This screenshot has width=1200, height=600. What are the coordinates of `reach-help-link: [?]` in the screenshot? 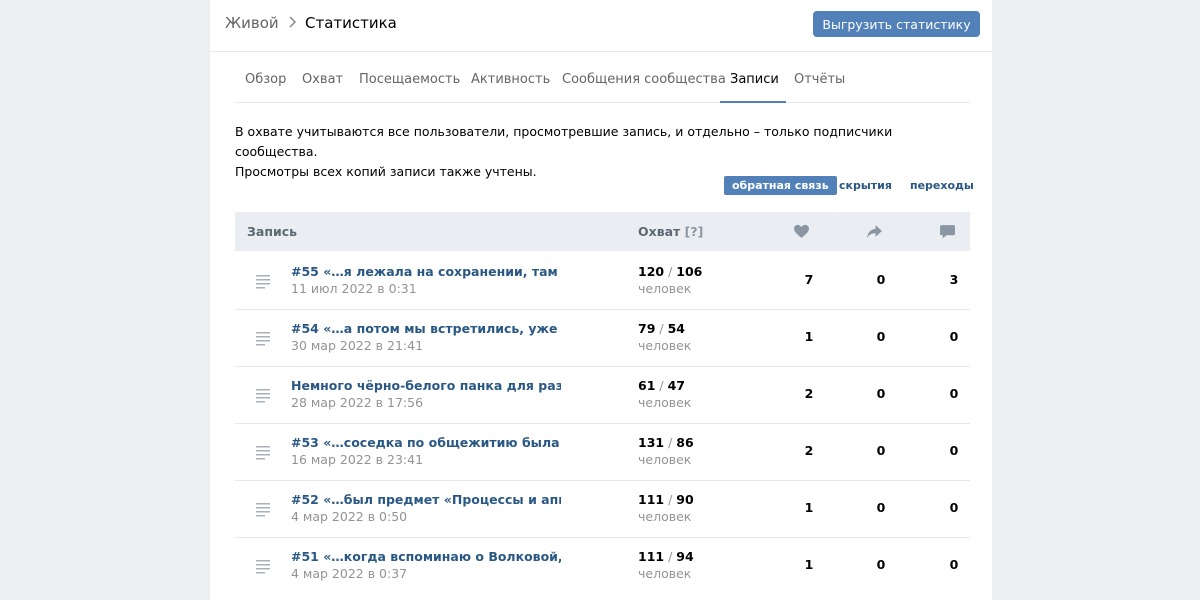 It's located at (694, 231).